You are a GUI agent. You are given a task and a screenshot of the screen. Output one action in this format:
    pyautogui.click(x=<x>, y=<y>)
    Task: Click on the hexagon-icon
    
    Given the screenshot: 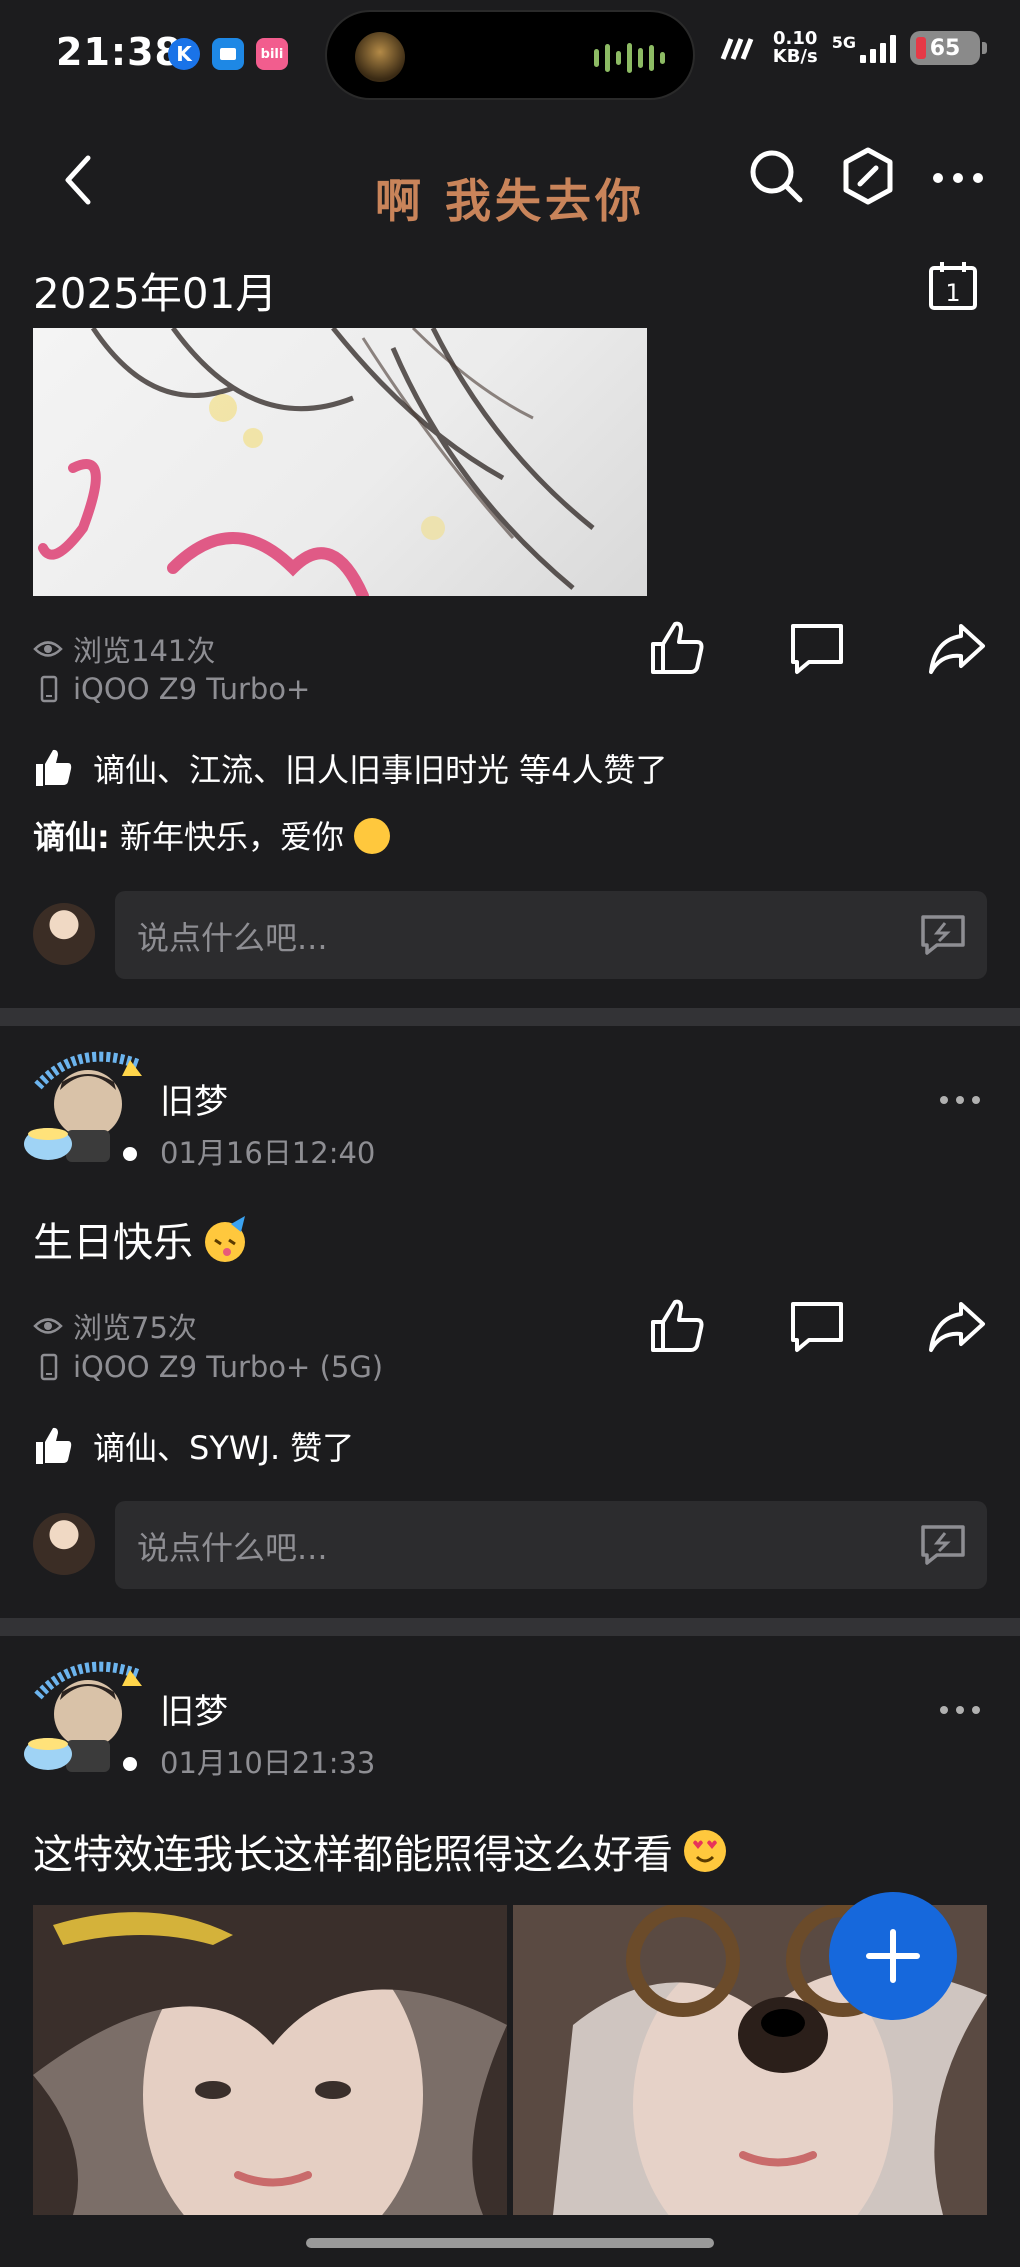 What is the action you would take?
    pyautogui.click(x=868, y=176)
    